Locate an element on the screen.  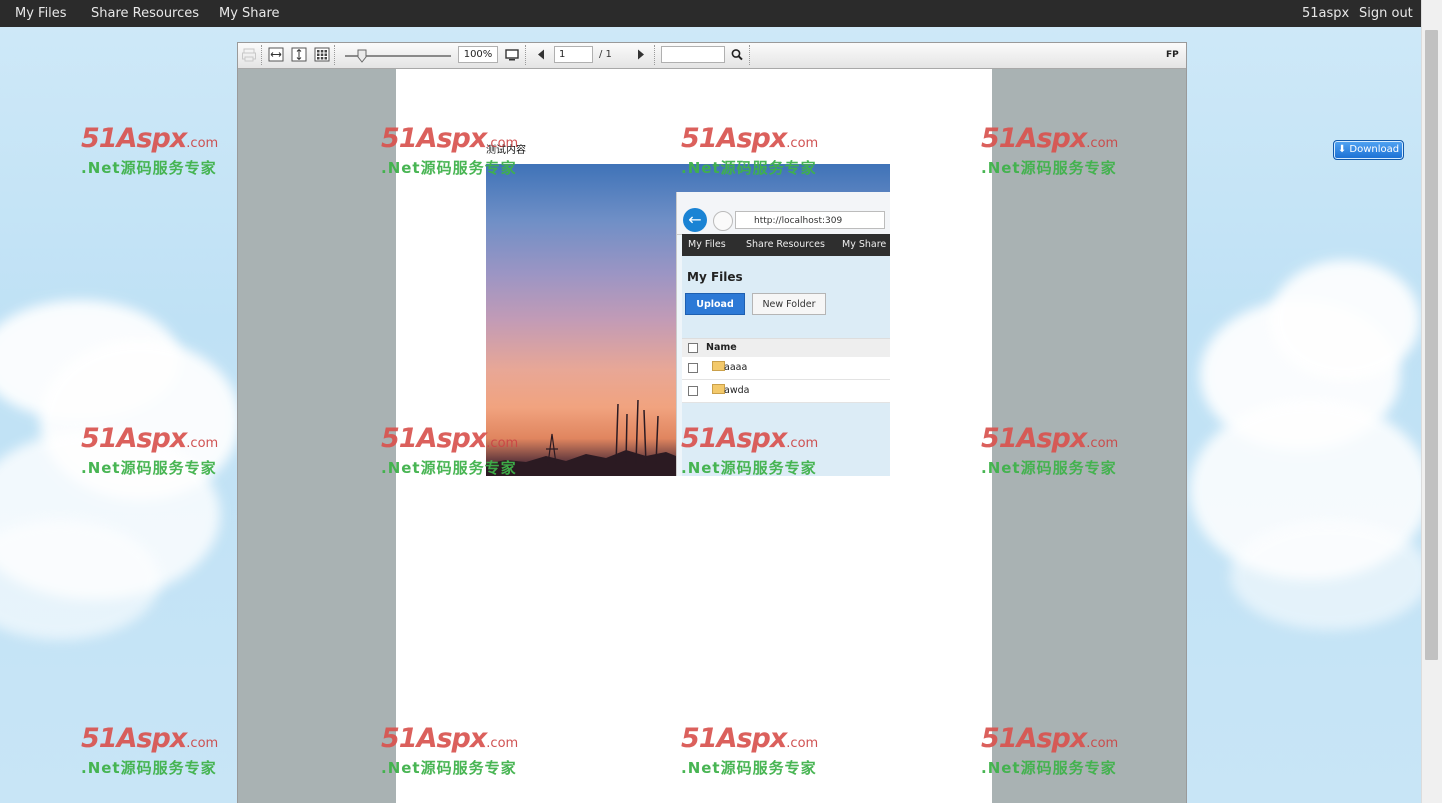
embedded-table-header: Name is located at coordinates (786, 348).